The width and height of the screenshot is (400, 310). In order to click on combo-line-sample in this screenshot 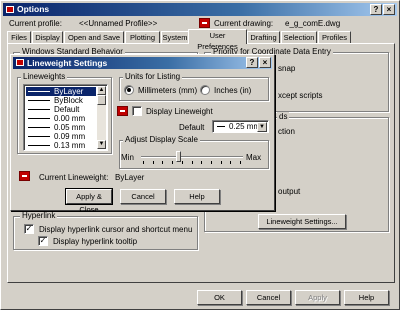, I will do `click(221, 126)`.